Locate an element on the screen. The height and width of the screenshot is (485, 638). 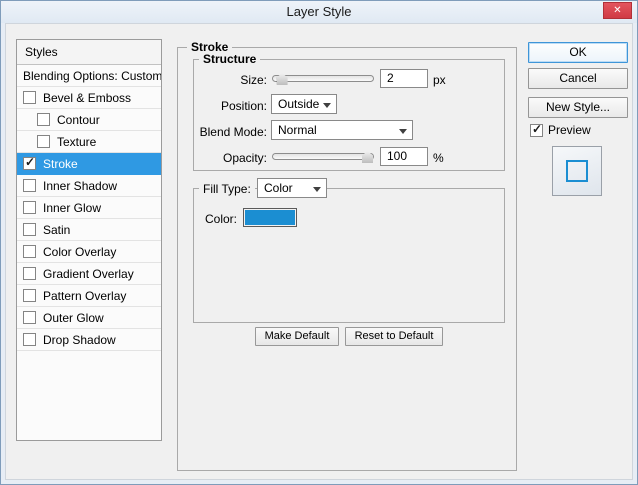
ok-button: OK is located at coordinates (578, 52).